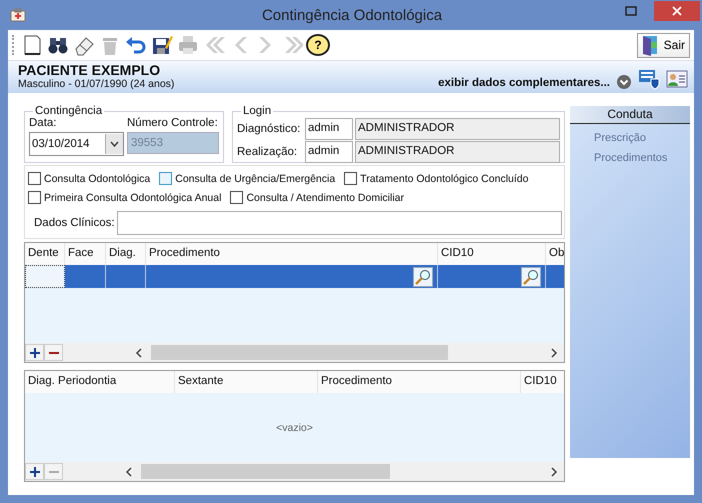  I want to click on group-title: Login, so click(257, 111).